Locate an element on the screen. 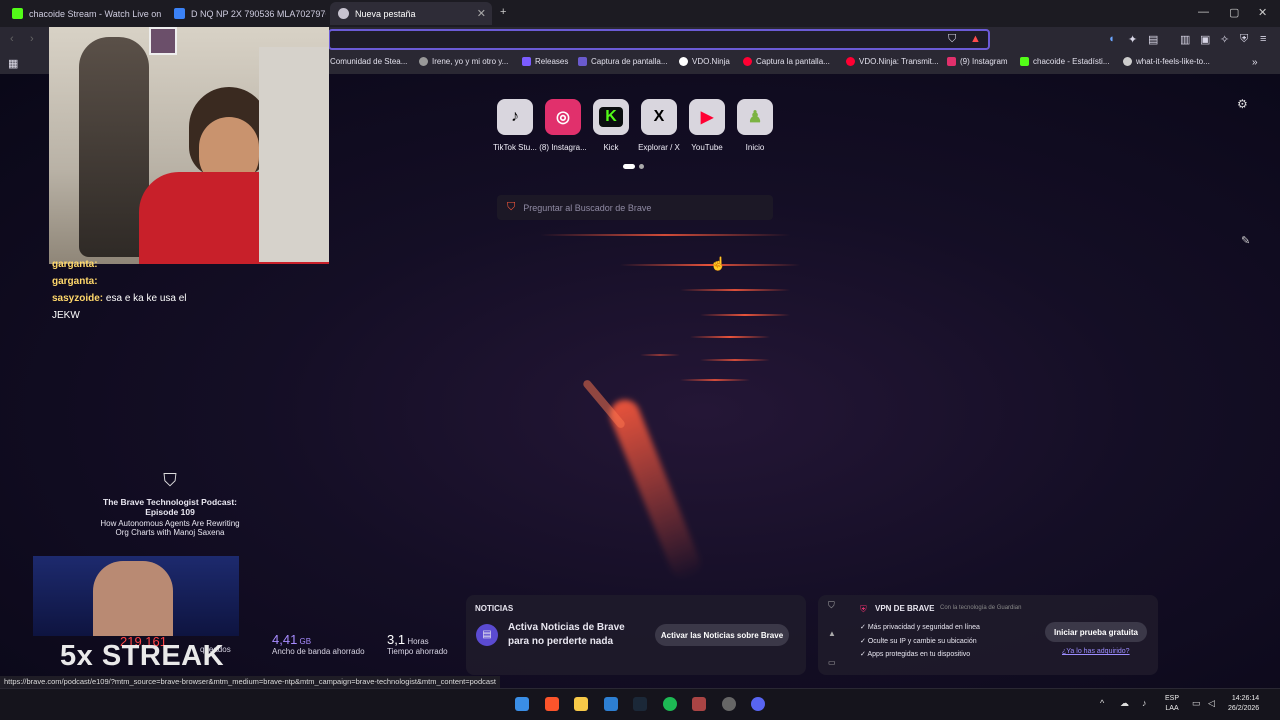 The width and height of the screenshot is (1280, 720). bing-icon is located at coordinates (611, 704).